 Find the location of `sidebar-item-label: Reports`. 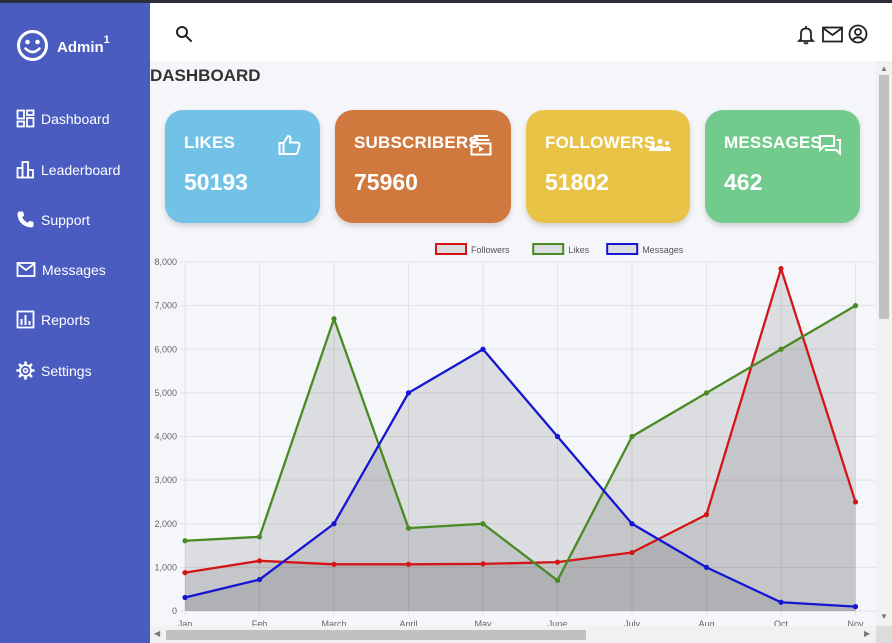

sidebar-item-label: Reports is located at coordinates (66, 319).